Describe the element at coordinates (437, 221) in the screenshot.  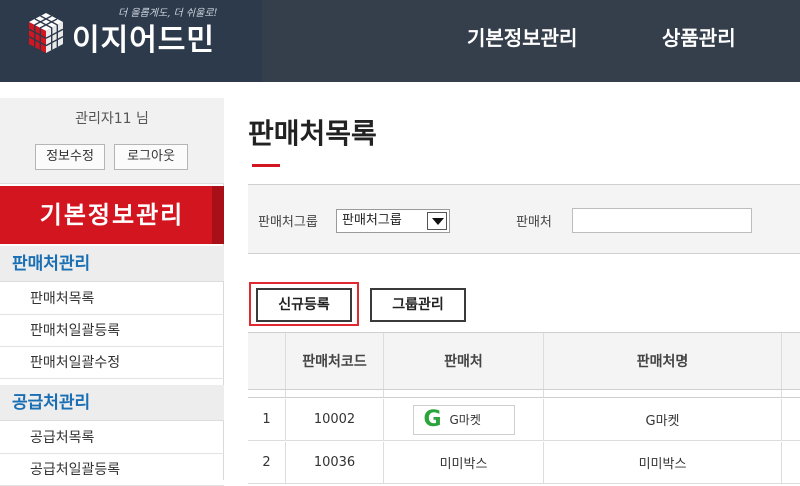
I see `chevron-down-icon` at that location.